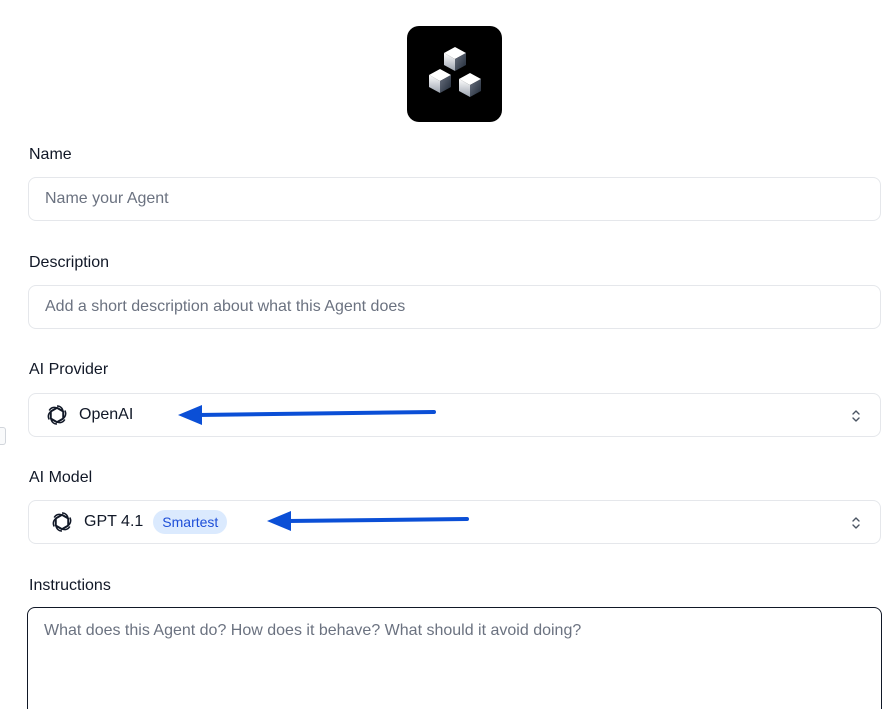  Describe the element at coordinates (3, 436) in the screenshot. I see `resize-handle` at that location.